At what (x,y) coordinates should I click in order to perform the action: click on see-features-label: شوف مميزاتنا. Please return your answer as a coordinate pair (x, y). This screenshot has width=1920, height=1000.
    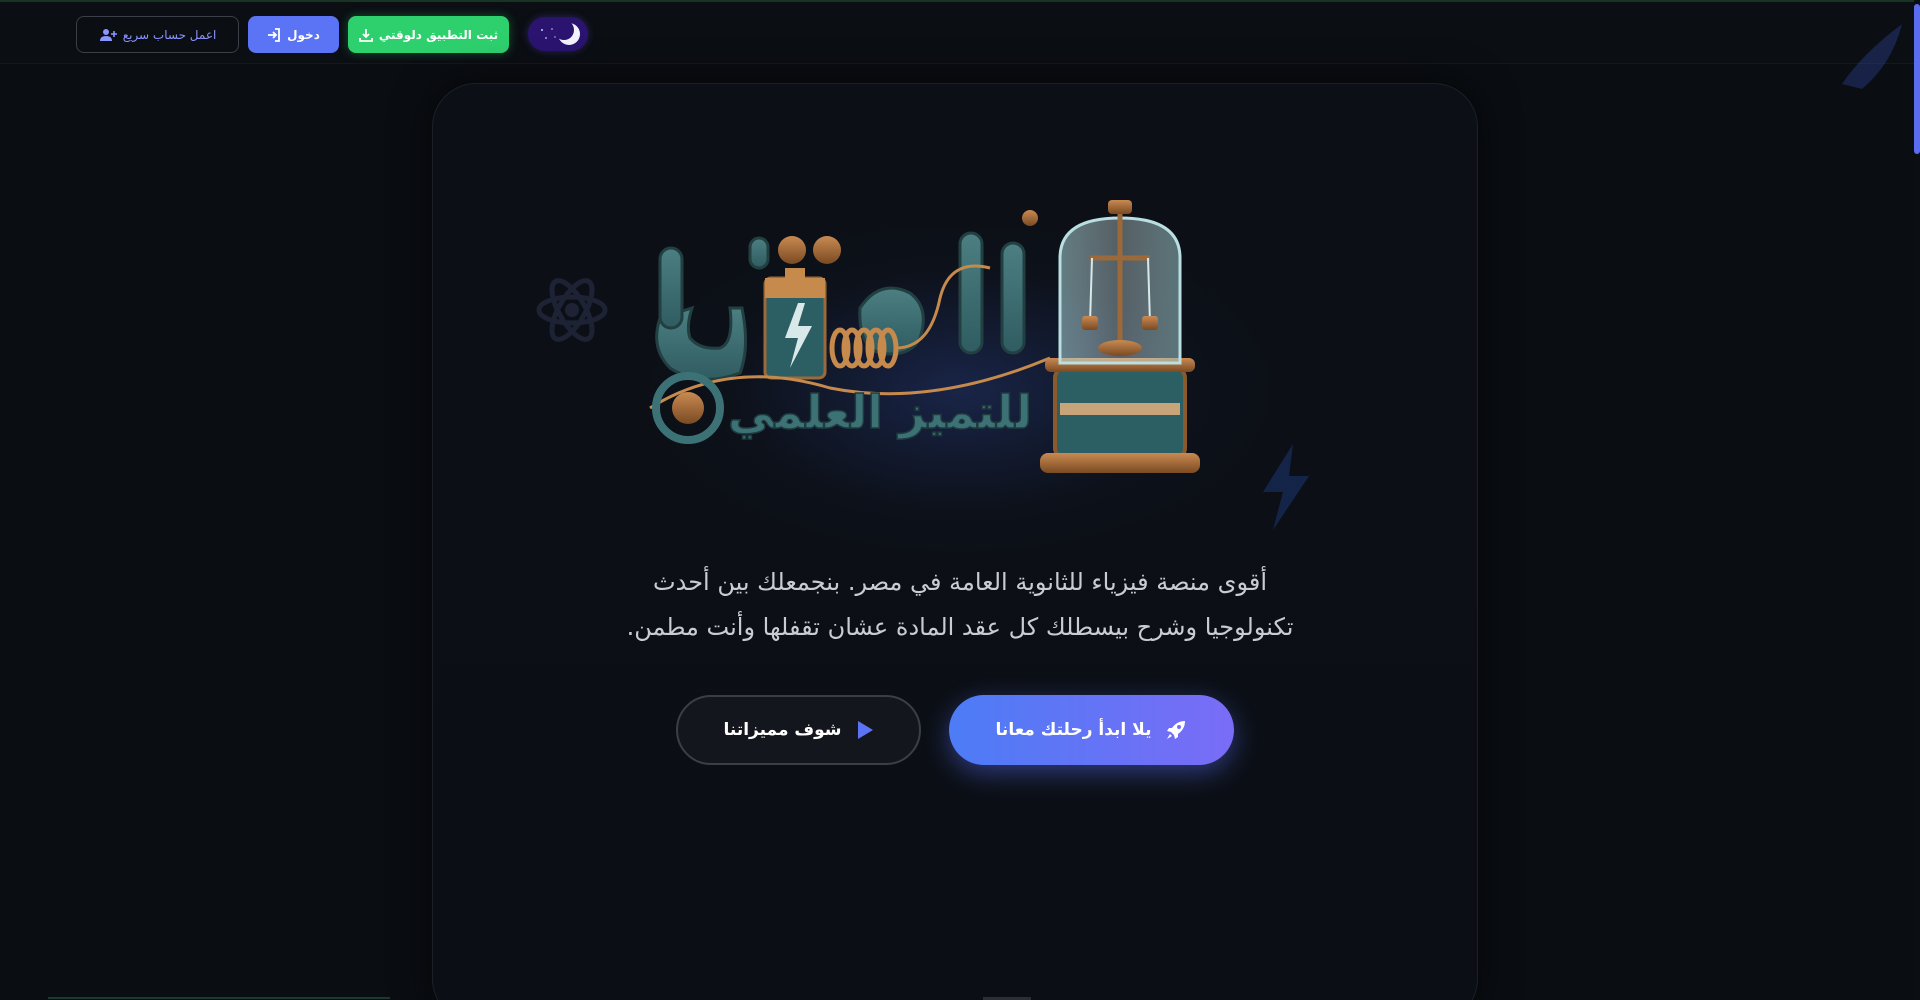
    Looking at the image, I should click on (782, 730).